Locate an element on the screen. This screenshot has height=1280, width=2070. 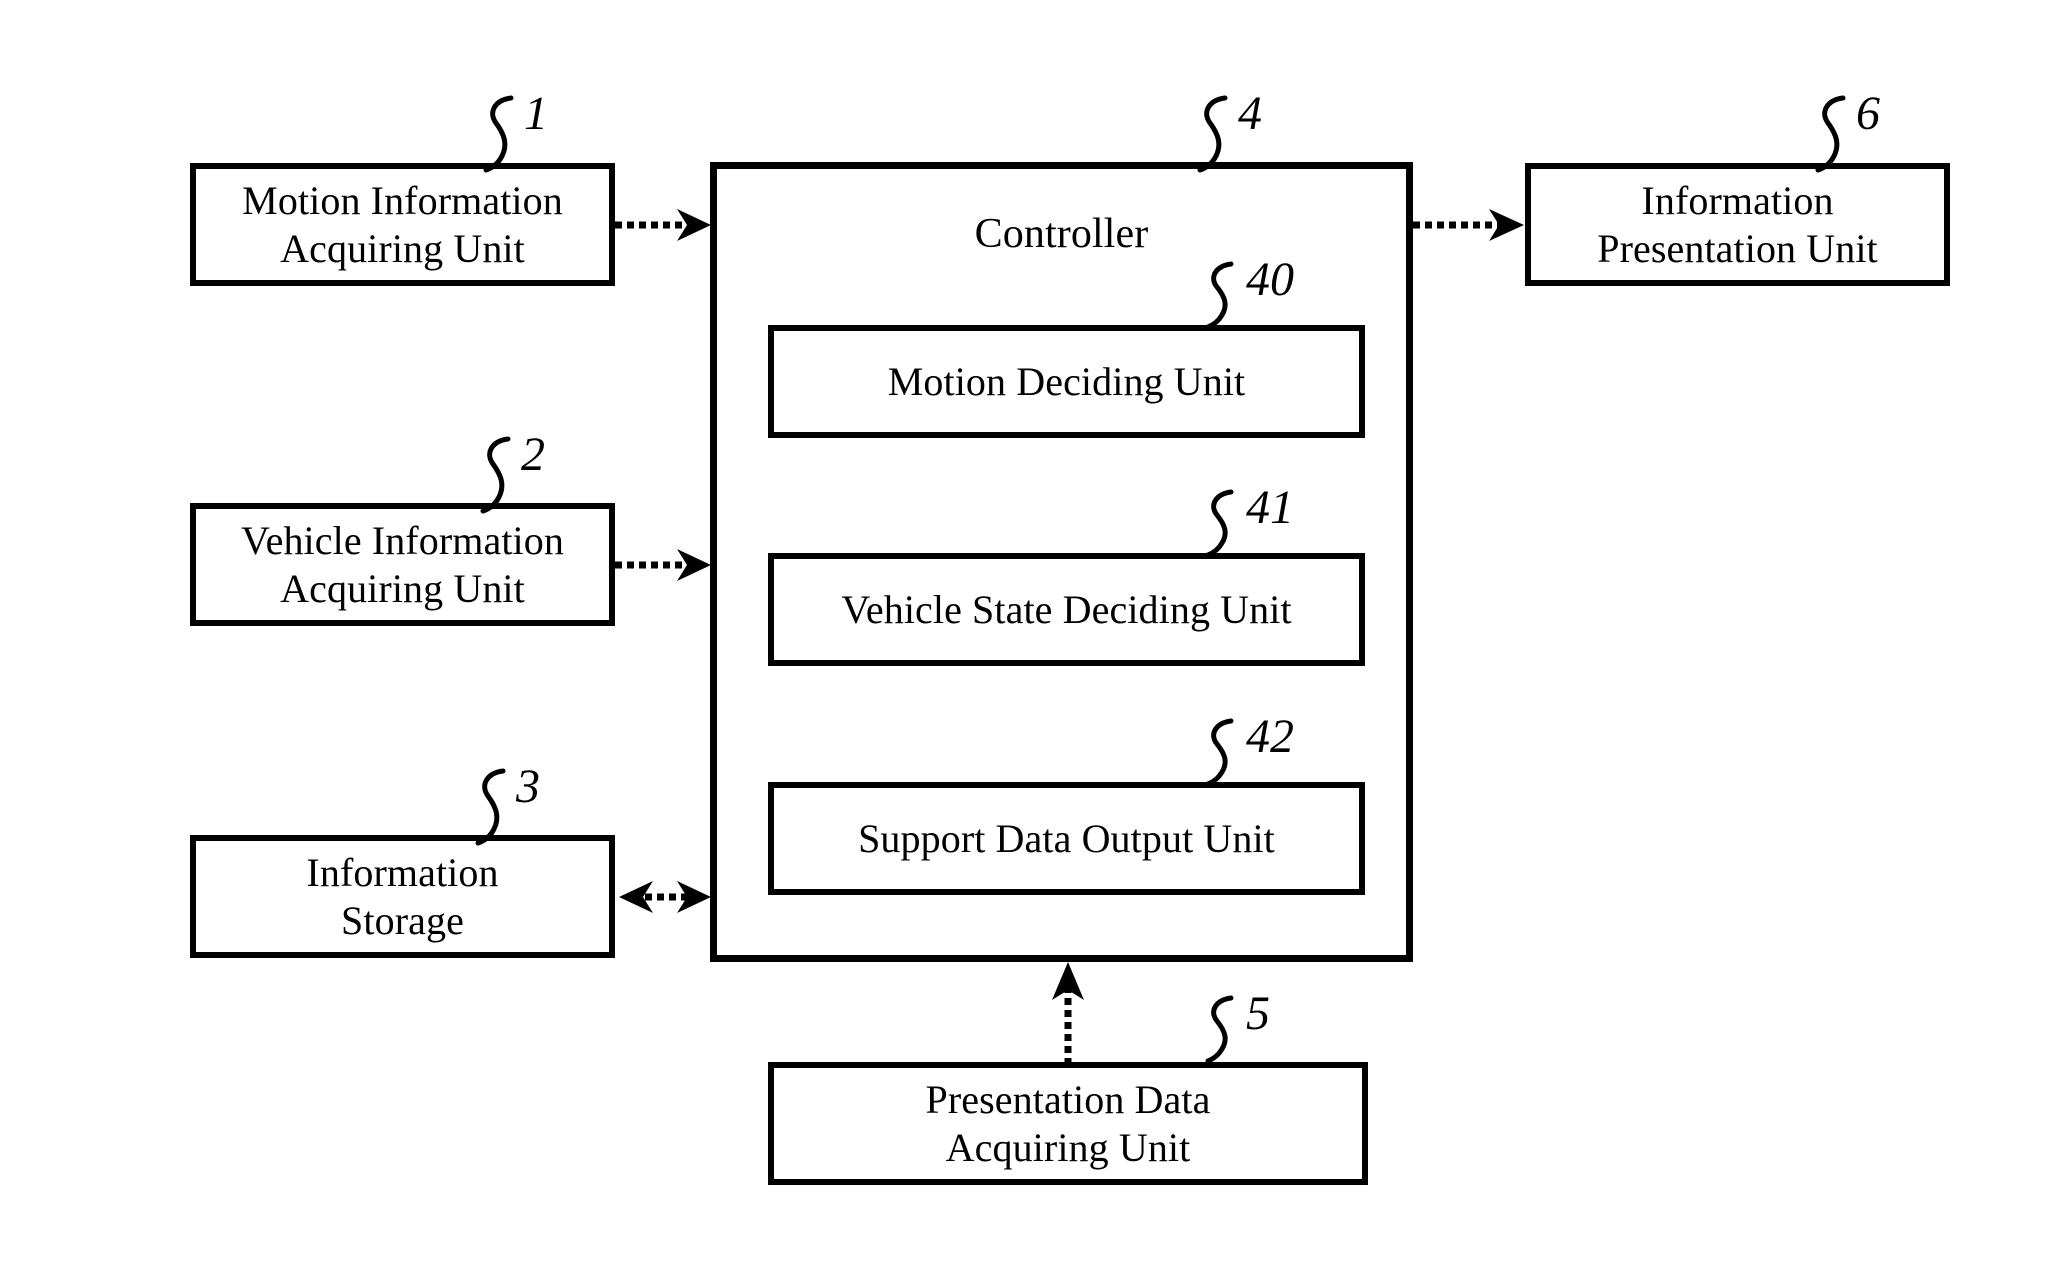
reference-numeral-label: 4 is located at coordinates (1250, 113).